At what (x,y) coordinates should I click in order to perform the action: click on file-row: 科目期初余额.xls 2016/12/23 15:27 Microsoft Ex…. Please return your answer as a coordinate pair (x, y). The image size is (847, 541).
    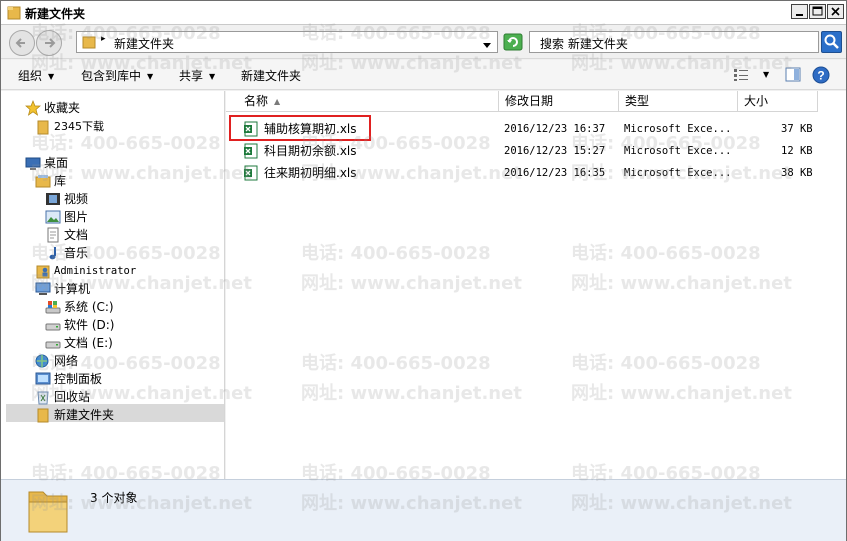
    Looking at the image, I should click on (536, 151).